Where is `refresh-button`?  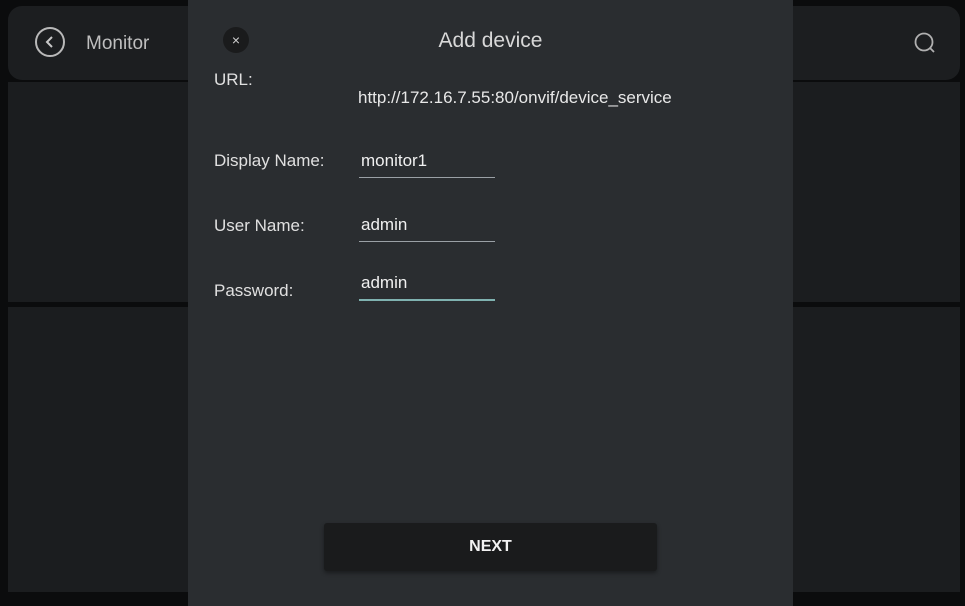
refresh-button is located at coordinates (925, 43).